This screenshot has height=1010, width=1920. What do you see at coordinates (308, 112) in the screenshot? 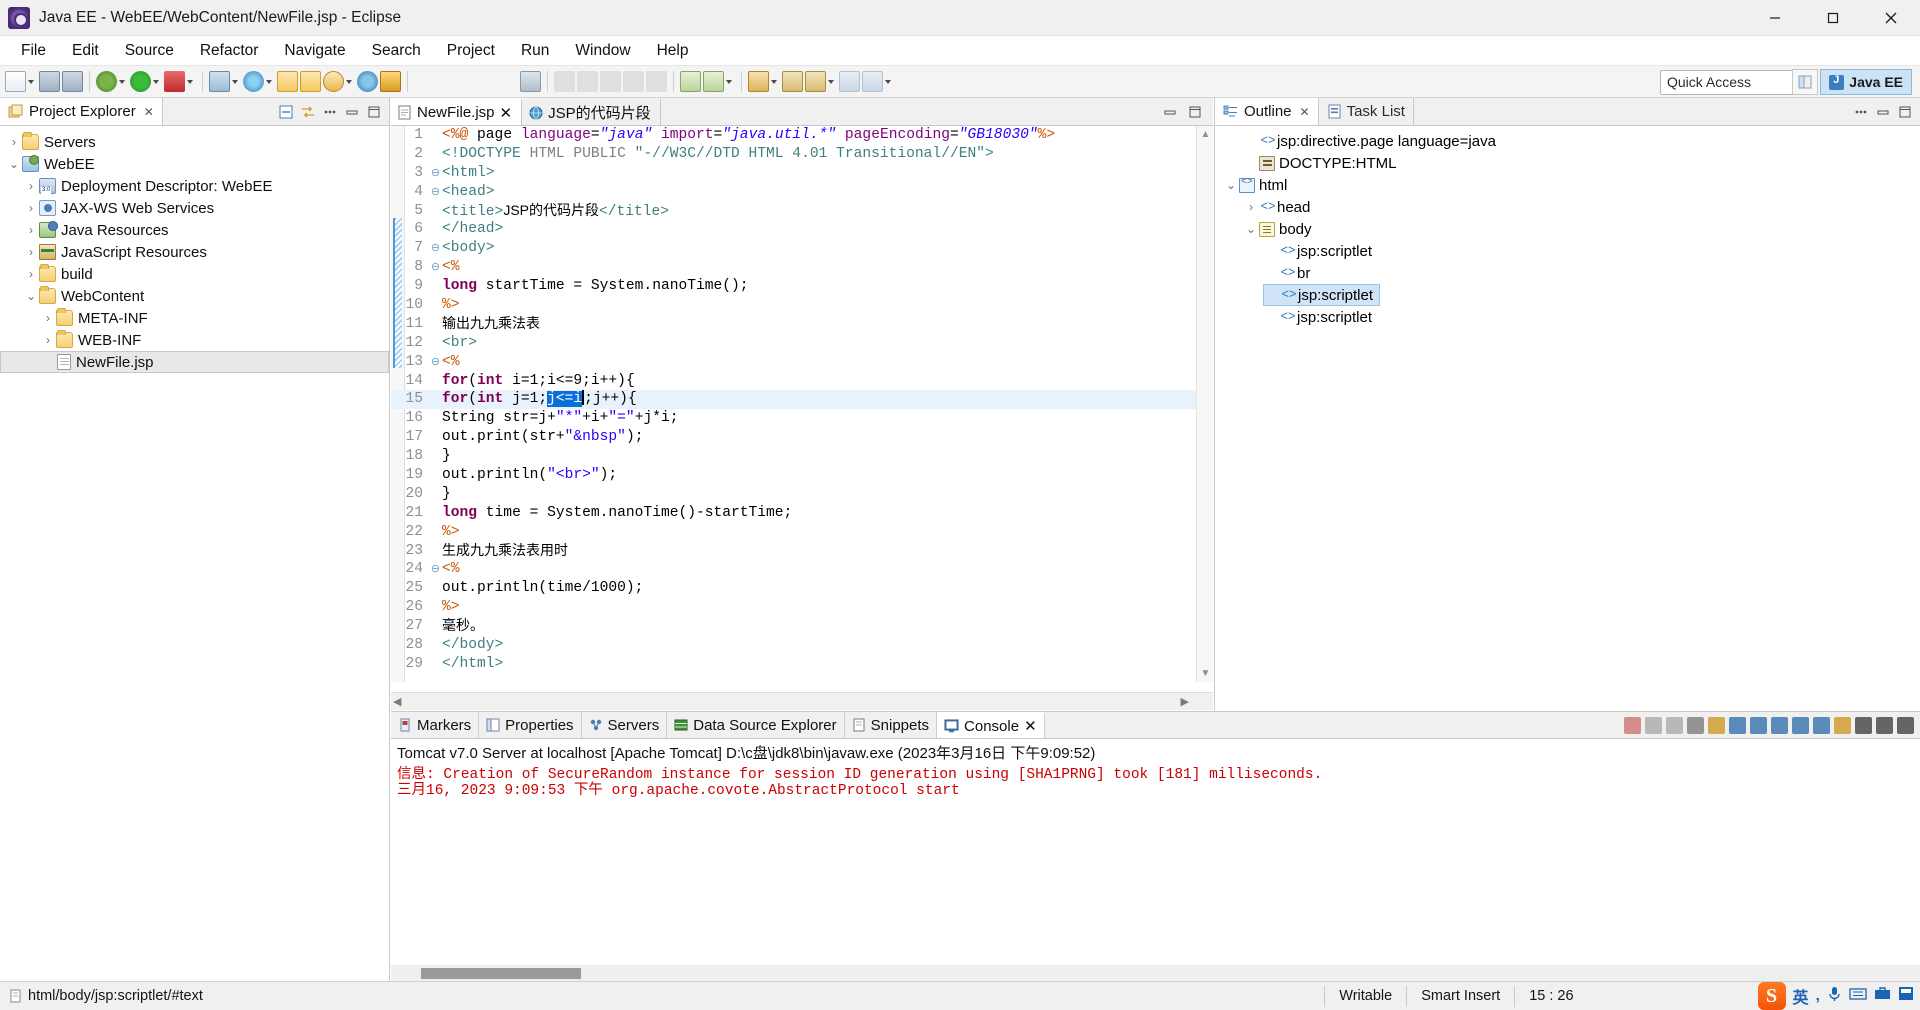
I see `link-with-editor-icon` at bounding box center [308, 112].